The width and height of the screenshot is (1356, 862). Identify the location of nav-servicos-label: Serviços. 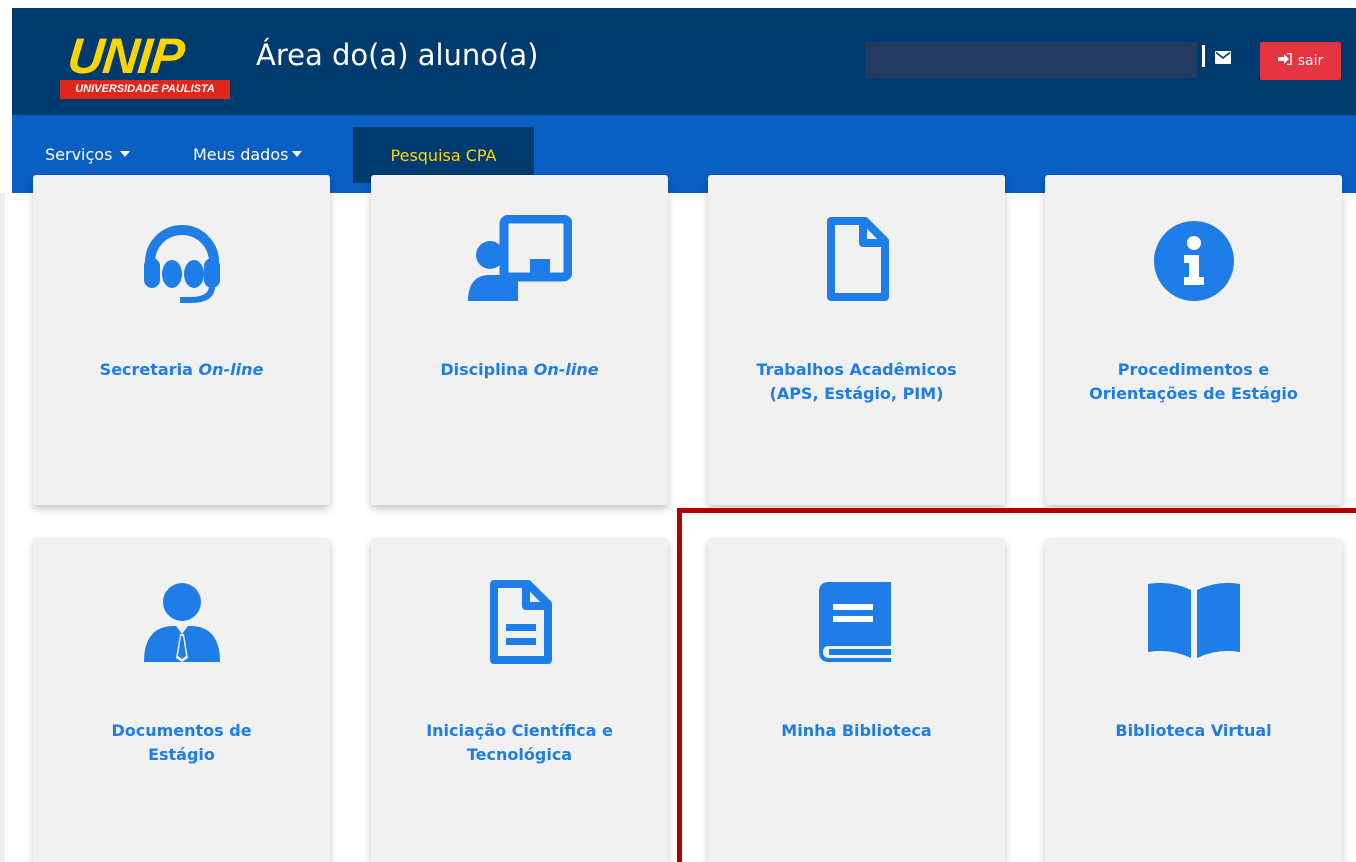
(79, 154).